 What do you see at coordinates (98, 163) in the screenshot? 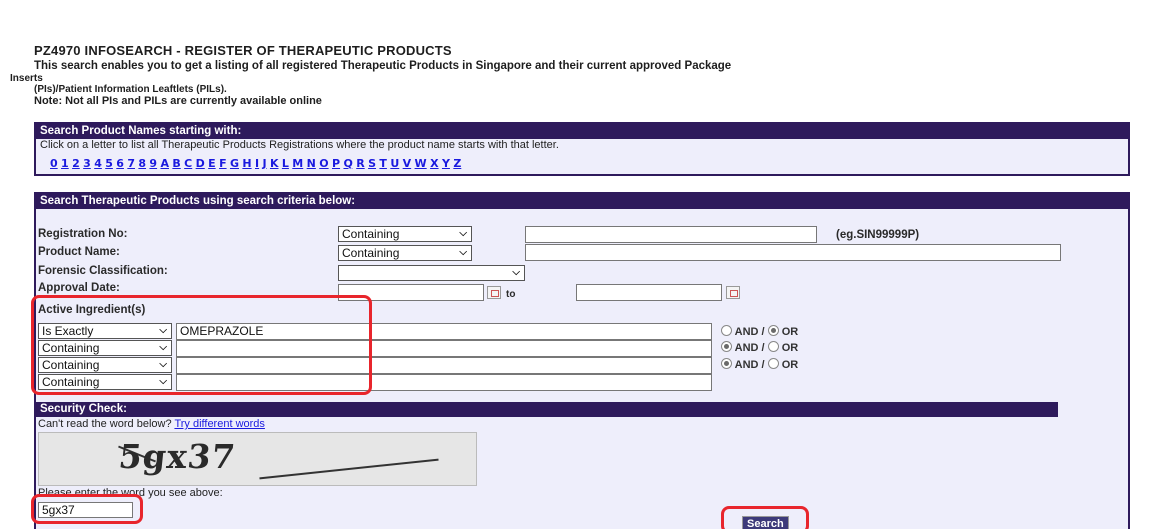
I see `letter-link-4: 4` at bounding box center [98, 163].